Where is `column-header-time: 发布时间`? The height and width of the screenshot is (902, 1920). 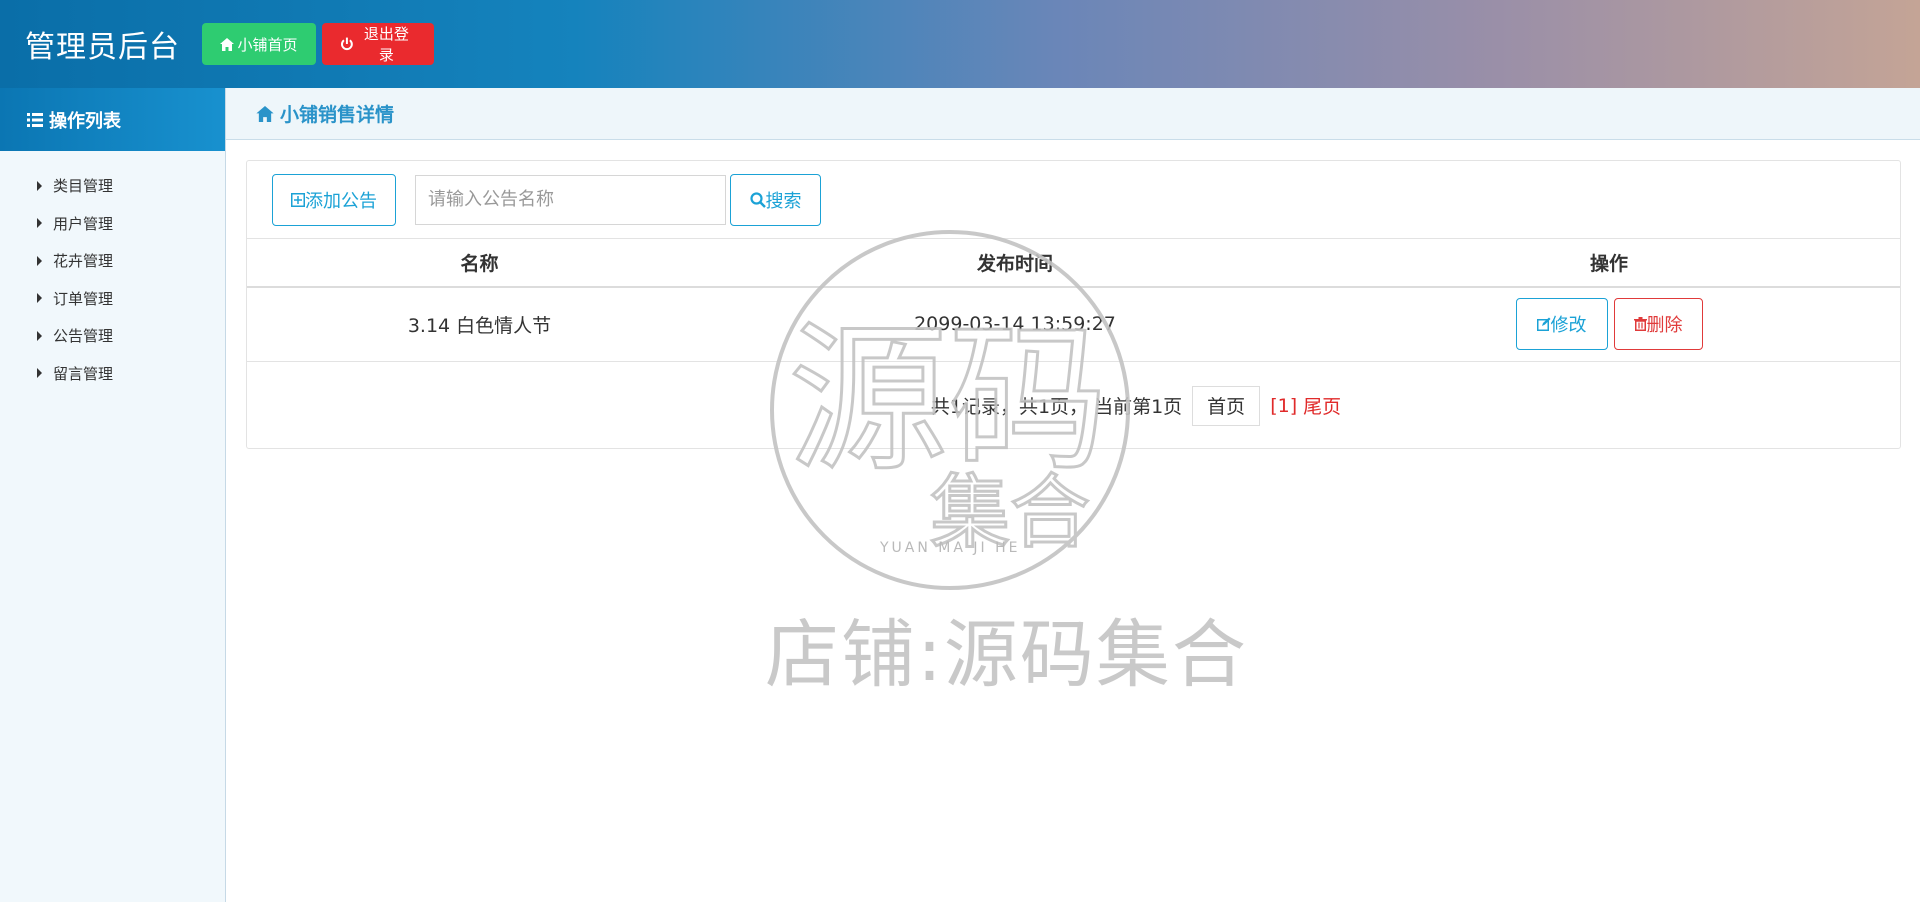 column-header-time: 发布时间 is located at coordinates (1015, 263).